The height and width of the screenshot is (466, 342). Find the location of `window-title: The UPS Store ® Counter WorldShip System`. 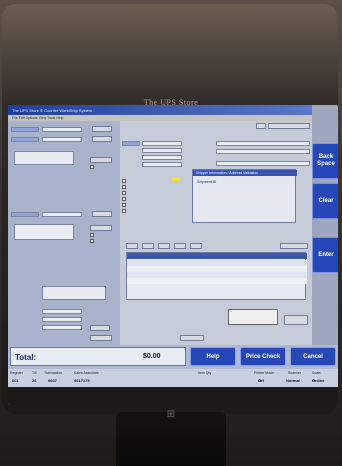

window-title: The UPS Store ® Counter WorldShip System is located at coordinates (160, 110).